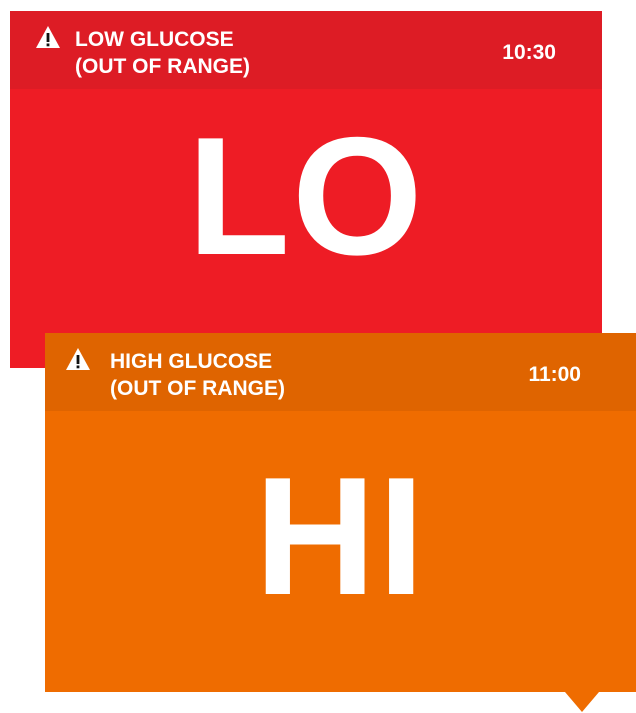  What do you see at coordinates (191, 361) in the screenshot?
I see `alert-title-line-1: HIGH GLUCOSE` at bounding box center [191, 361].